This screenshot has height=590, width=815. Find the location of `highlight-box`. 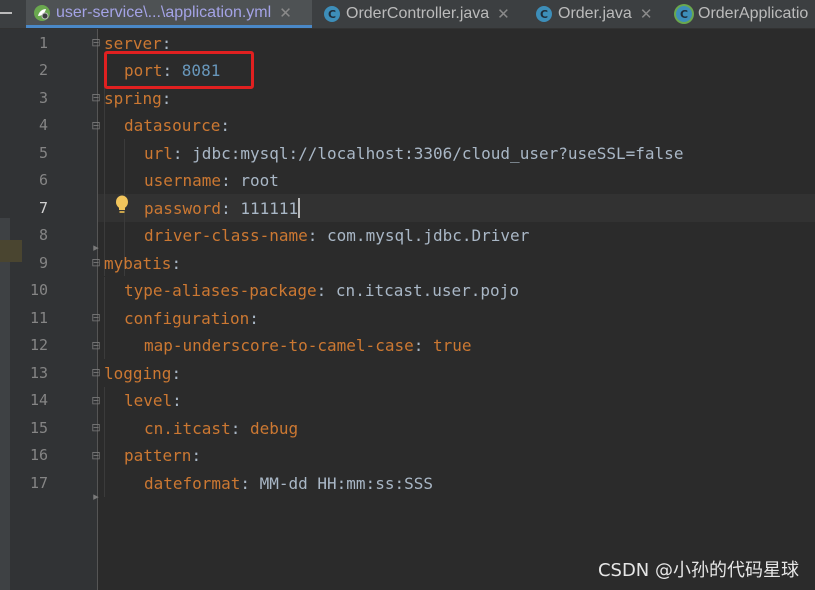

highlight-box is located at coordinates (179, 70).